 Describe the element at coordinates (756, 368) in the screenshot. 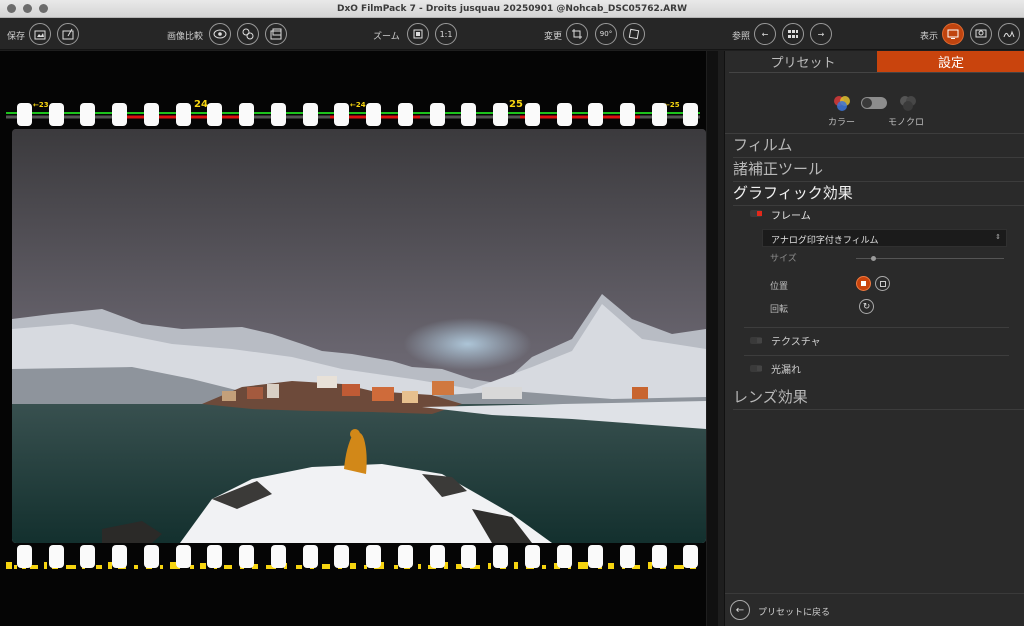

I see `light-leak-enable-switch` at that location.